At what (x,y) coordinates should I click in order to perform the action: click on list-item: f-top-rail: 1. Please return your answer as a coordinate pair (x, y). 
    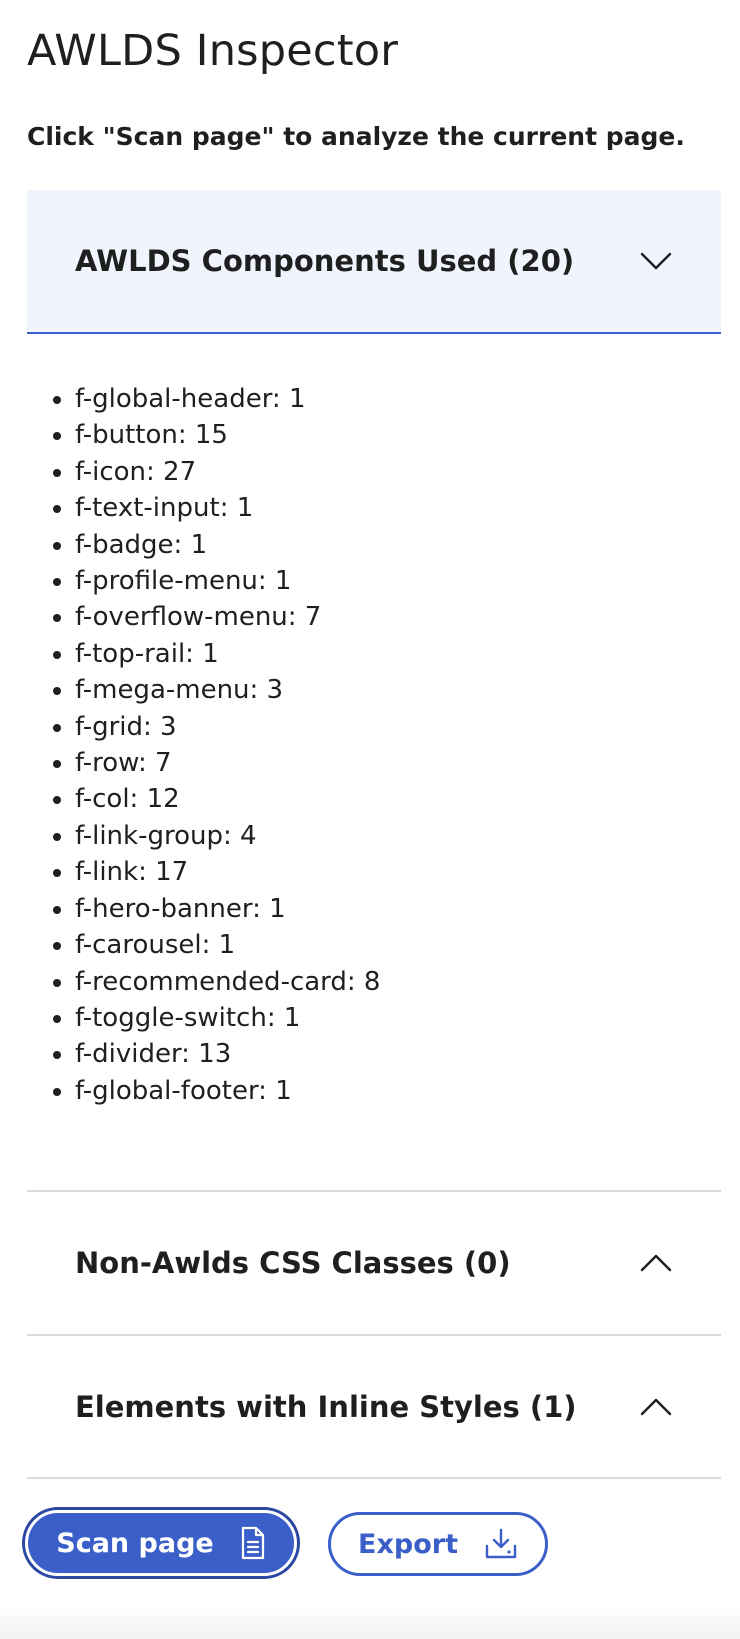
    Looking at the image, I should click on (227, 654).